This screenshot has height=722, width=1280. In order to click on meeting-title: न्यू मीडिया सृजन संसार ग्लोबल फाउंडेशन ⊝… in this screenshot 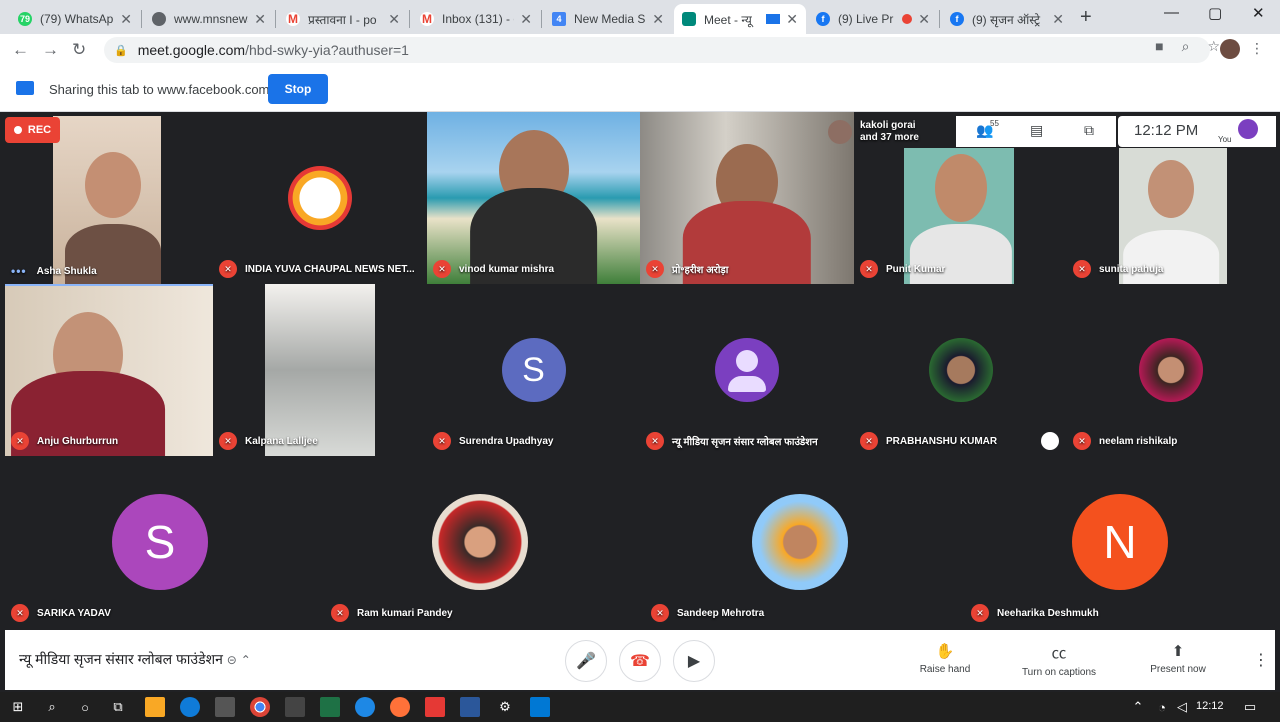, I will do `click(135, 659)`.